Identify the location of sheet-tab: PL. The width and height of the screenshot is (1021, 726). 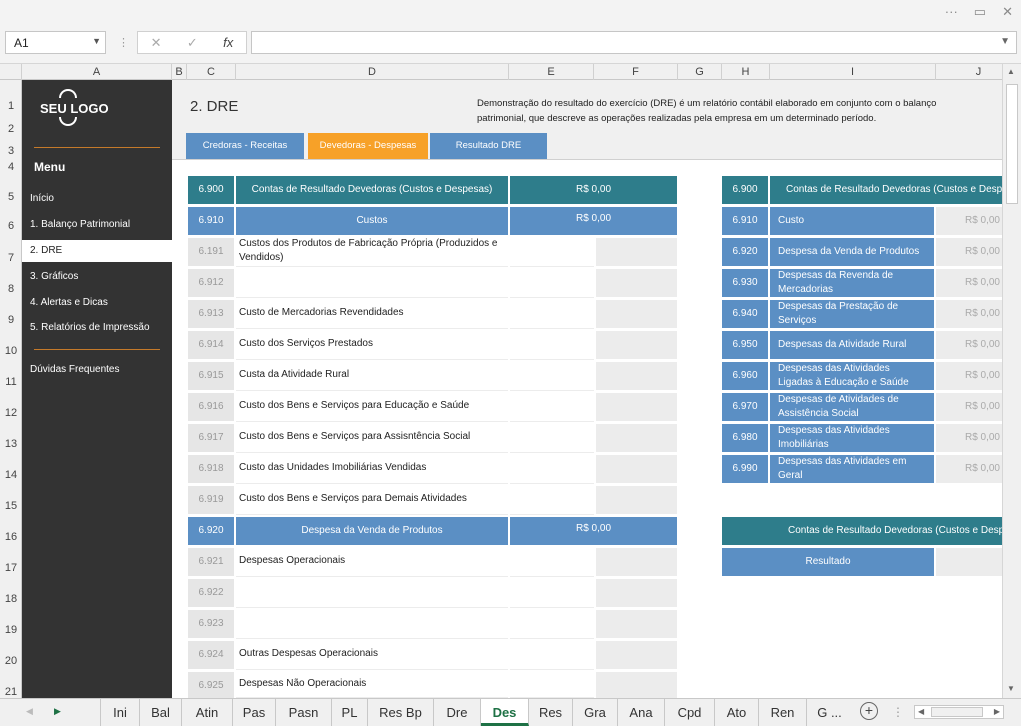
(350, 712).